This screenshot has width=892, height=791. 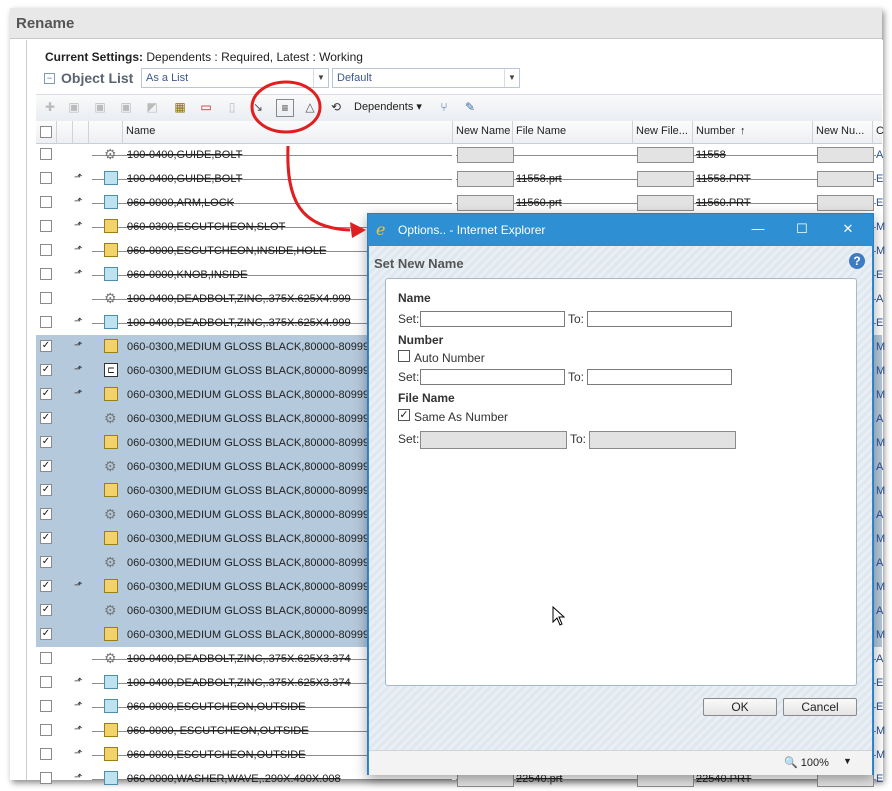 I want to click on mouse-cursor-icon, so click(x=559, y=616).